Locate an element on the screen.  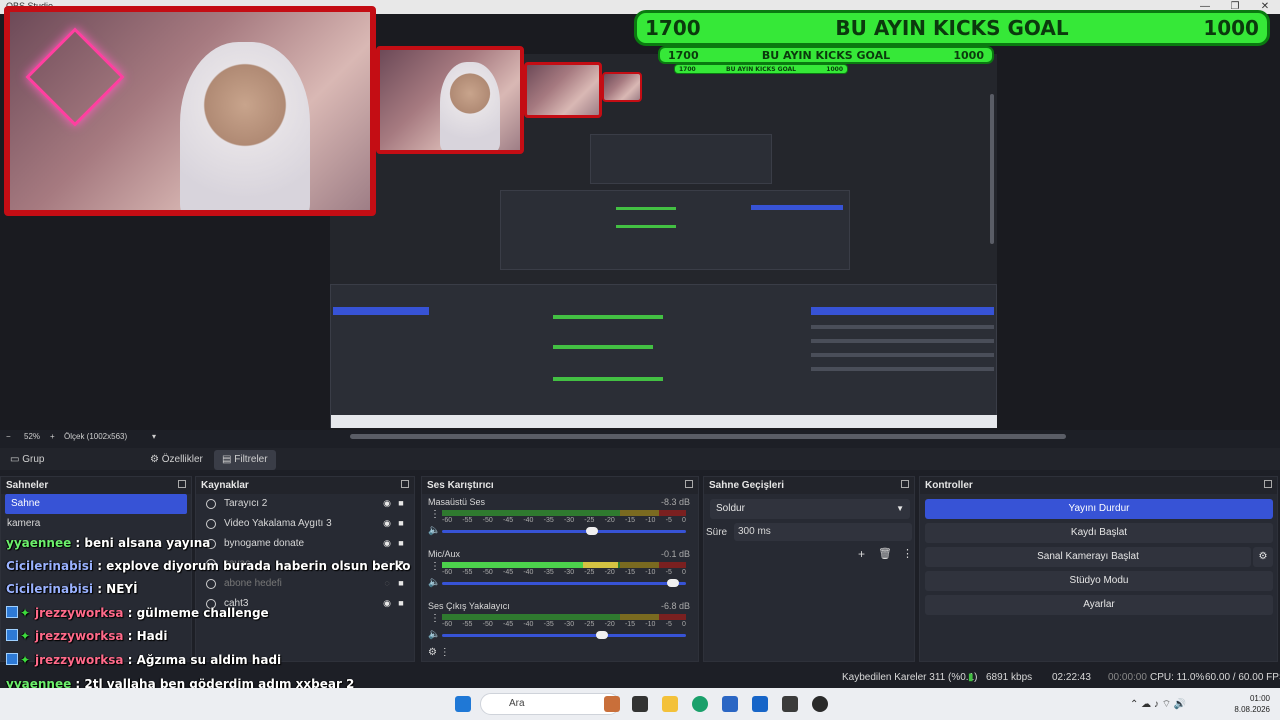
virtualcam-settings-gear-icon: ⚙ is located at coordinates (1263, 557).